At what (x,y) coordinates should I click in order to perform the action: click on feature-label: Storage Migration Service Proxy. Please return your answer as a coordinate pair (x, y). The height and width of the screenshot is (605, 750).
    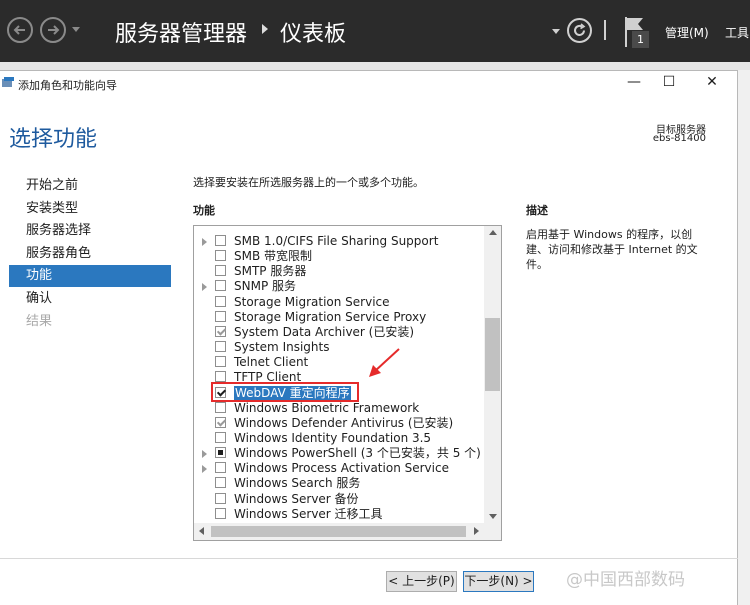
    Looking at the image, I should click on (330, 317).